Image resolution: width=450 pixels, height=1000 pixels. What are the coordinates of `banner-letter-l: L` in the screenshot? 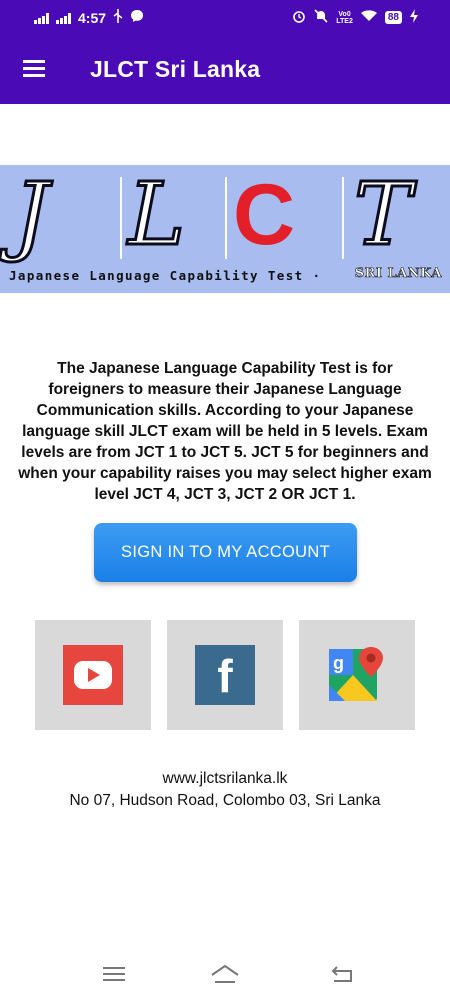 It's located at (156, 215).